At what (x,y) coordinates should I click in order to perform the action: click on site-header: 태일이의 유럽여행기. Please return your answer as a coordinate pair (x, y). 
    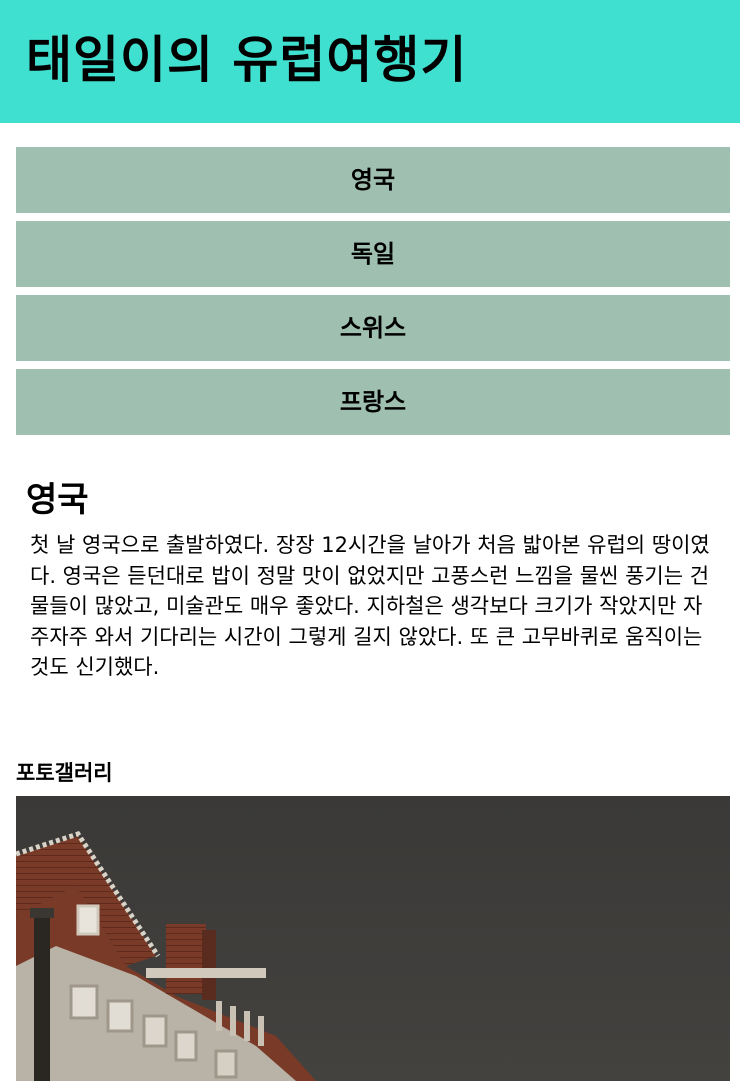
    Looking at the image, I should click on (370, 61).